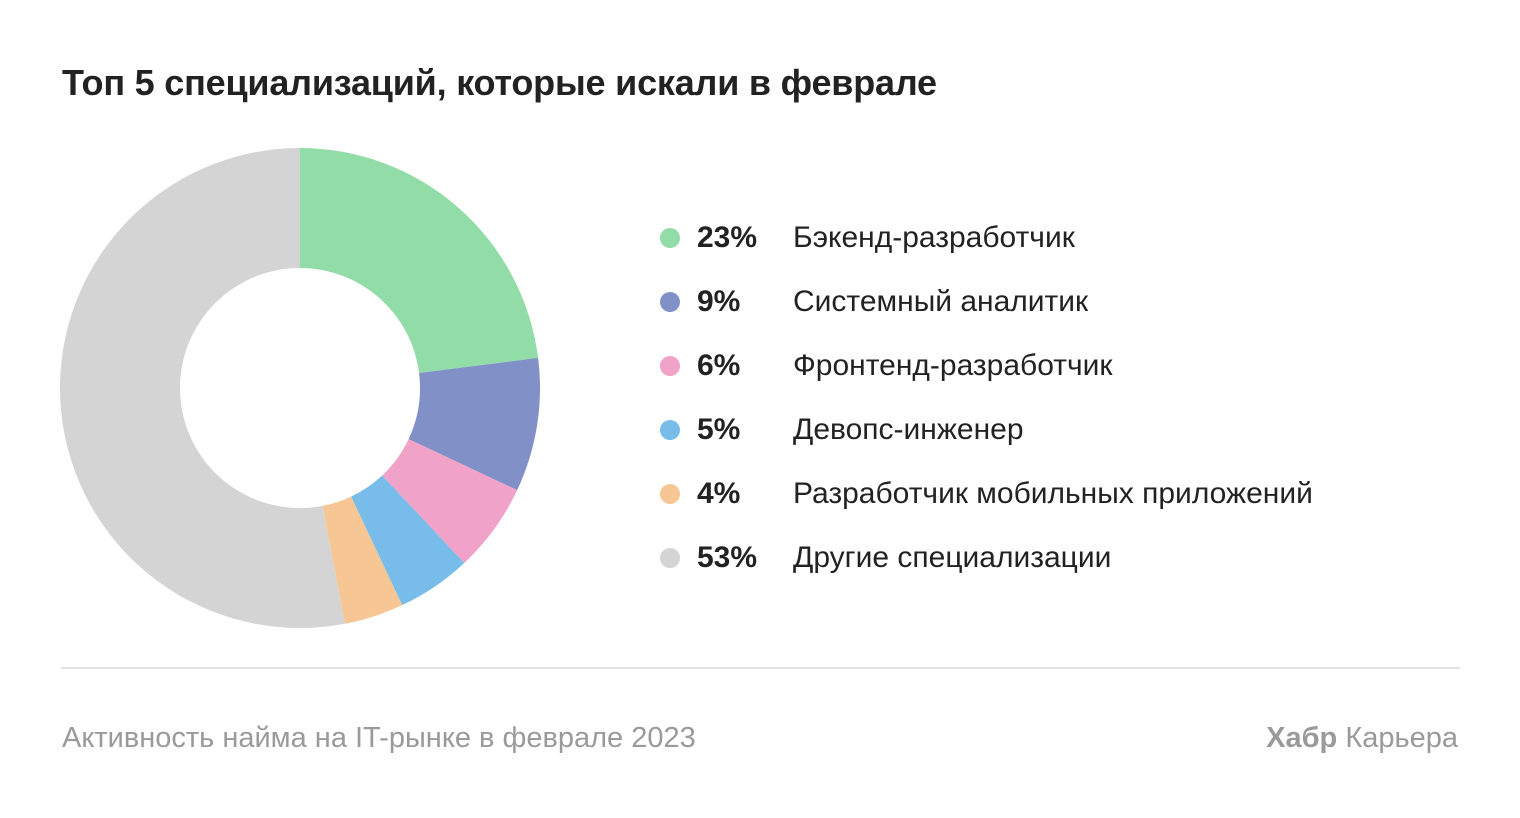 This screenshot has height=818, width=1520. What do you see at coordinates (941, 301) in the screenshot?
I see `legend-label: Системный аналитик` at bounding box center [941, 301].